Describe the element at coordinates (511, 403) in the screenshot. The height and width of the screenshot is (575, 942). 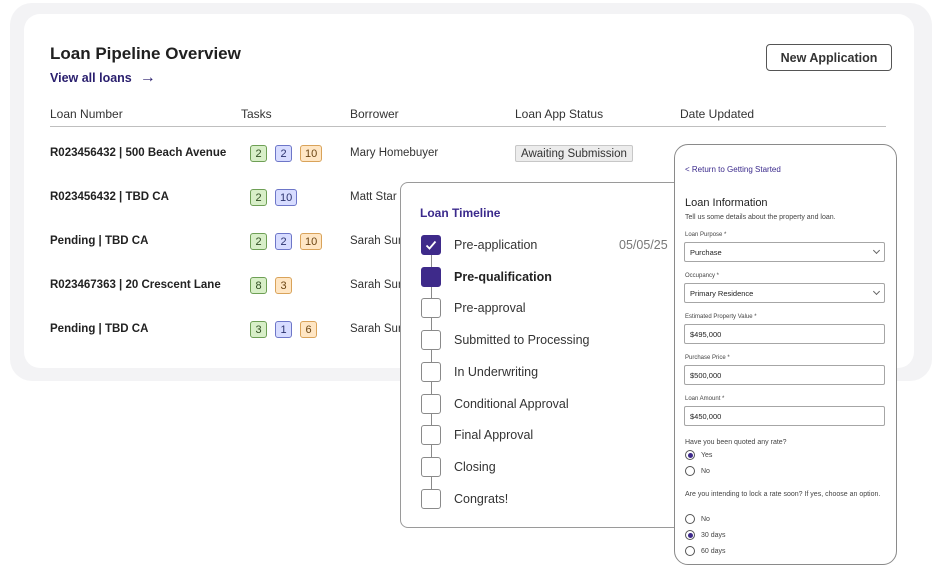
I see `timeline-step-label: Conditional Approval` at that location.